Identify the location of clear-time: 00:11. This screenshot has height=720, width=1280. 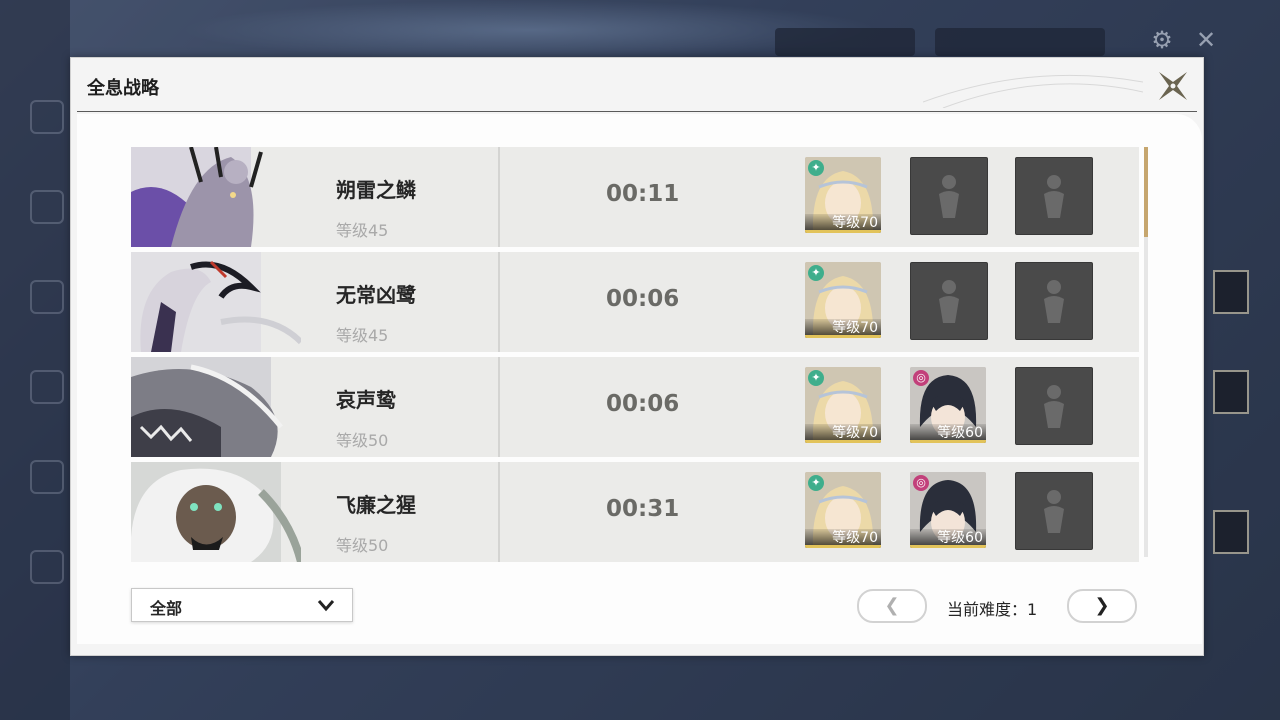
(643, 194).